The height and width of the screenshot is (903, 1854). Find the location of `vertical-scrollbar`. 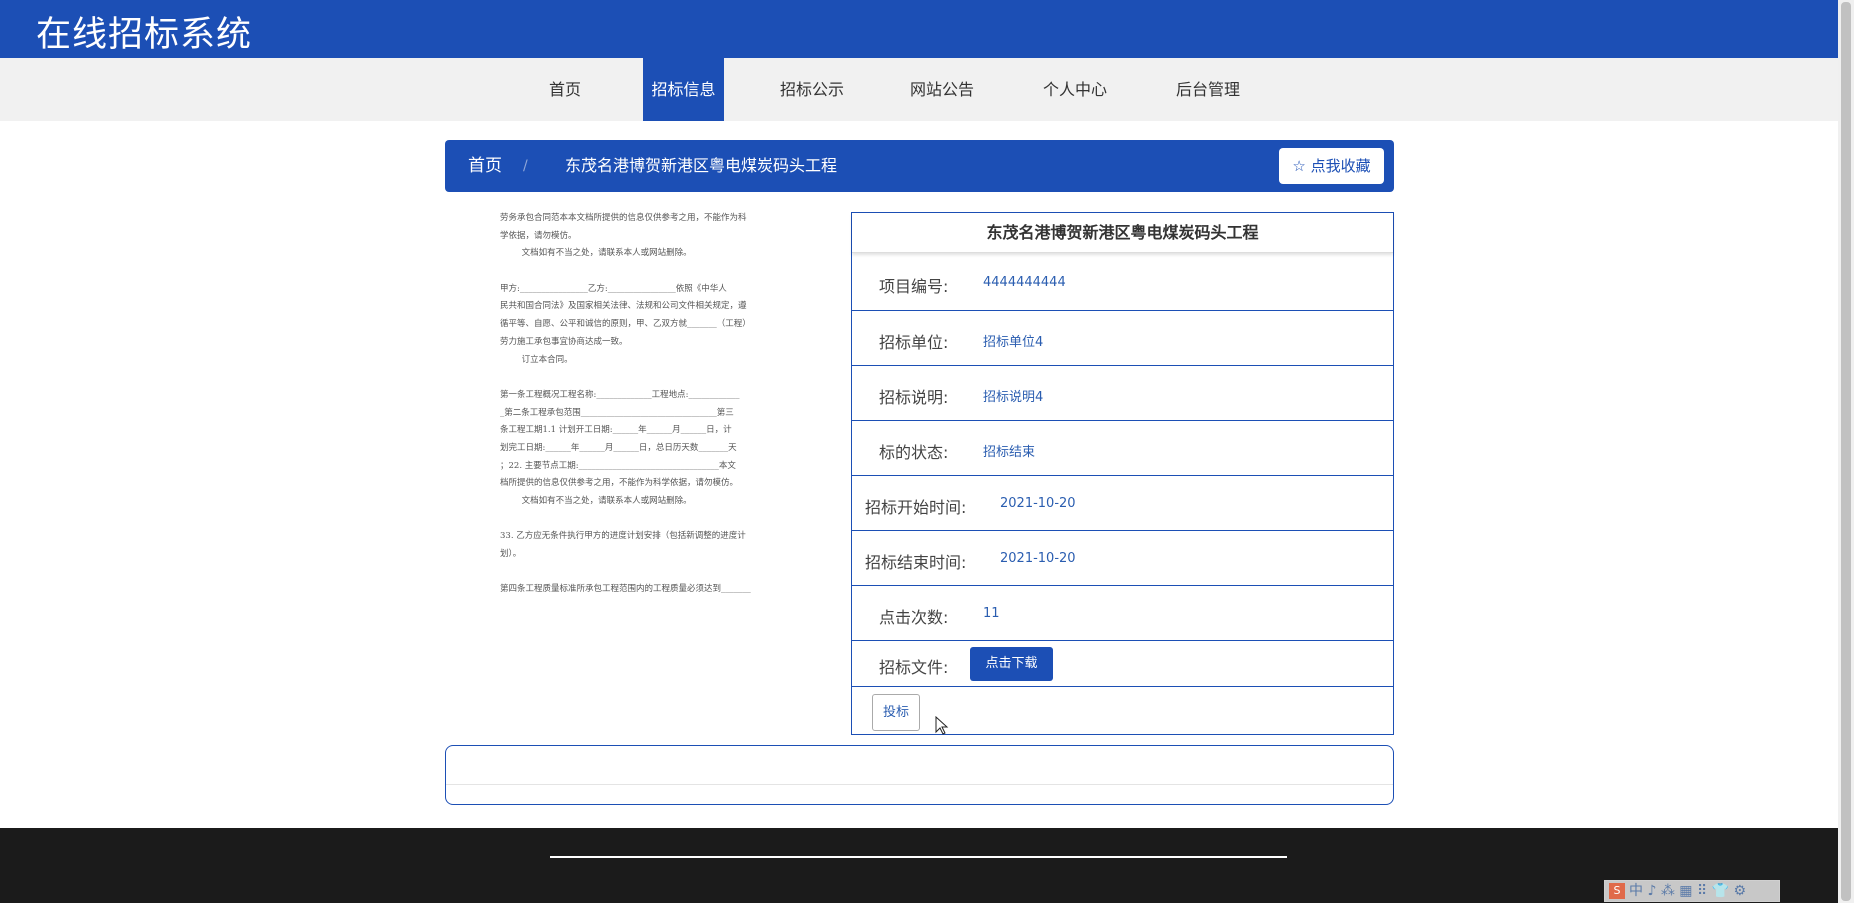

vertical-scrollbar is located at coordinates (1846, 451).